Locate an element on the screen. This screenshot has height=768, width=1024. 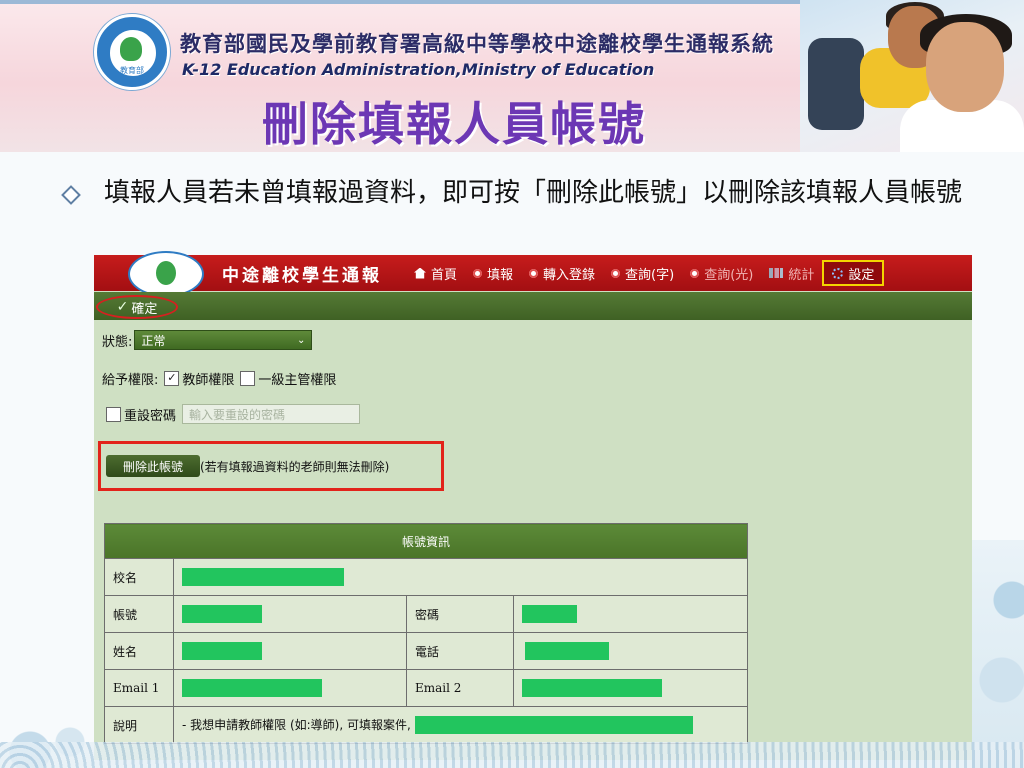
instruction-text: 填報人員若未曾填報過資料，即可按「刪除此帳號」以刪除該填報人員帳號 is located at coordinates (533, 193).